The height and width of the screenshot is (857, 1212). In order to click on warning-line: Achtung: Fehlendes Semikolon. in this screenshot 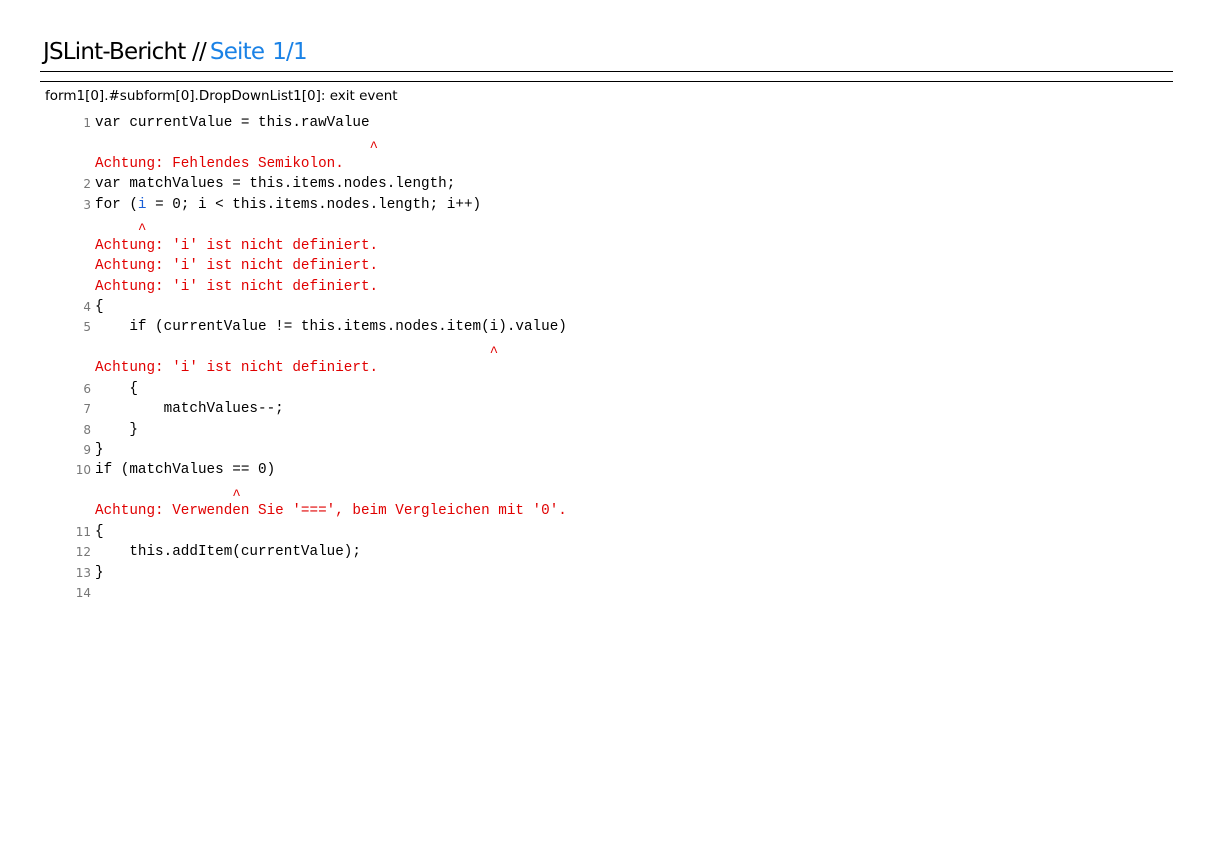, I will do `click(606, 164)`.